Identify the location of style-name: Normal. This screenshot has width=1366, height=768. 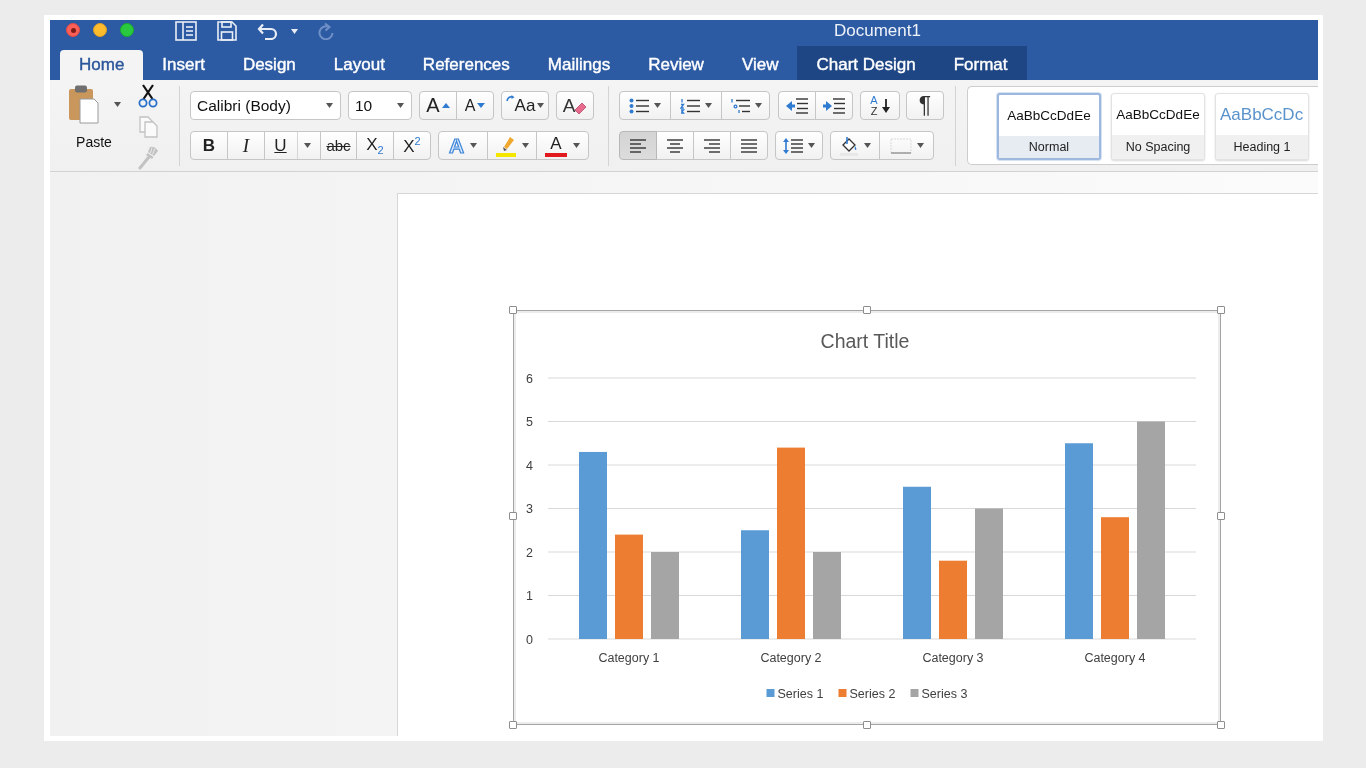
(1049, 147).